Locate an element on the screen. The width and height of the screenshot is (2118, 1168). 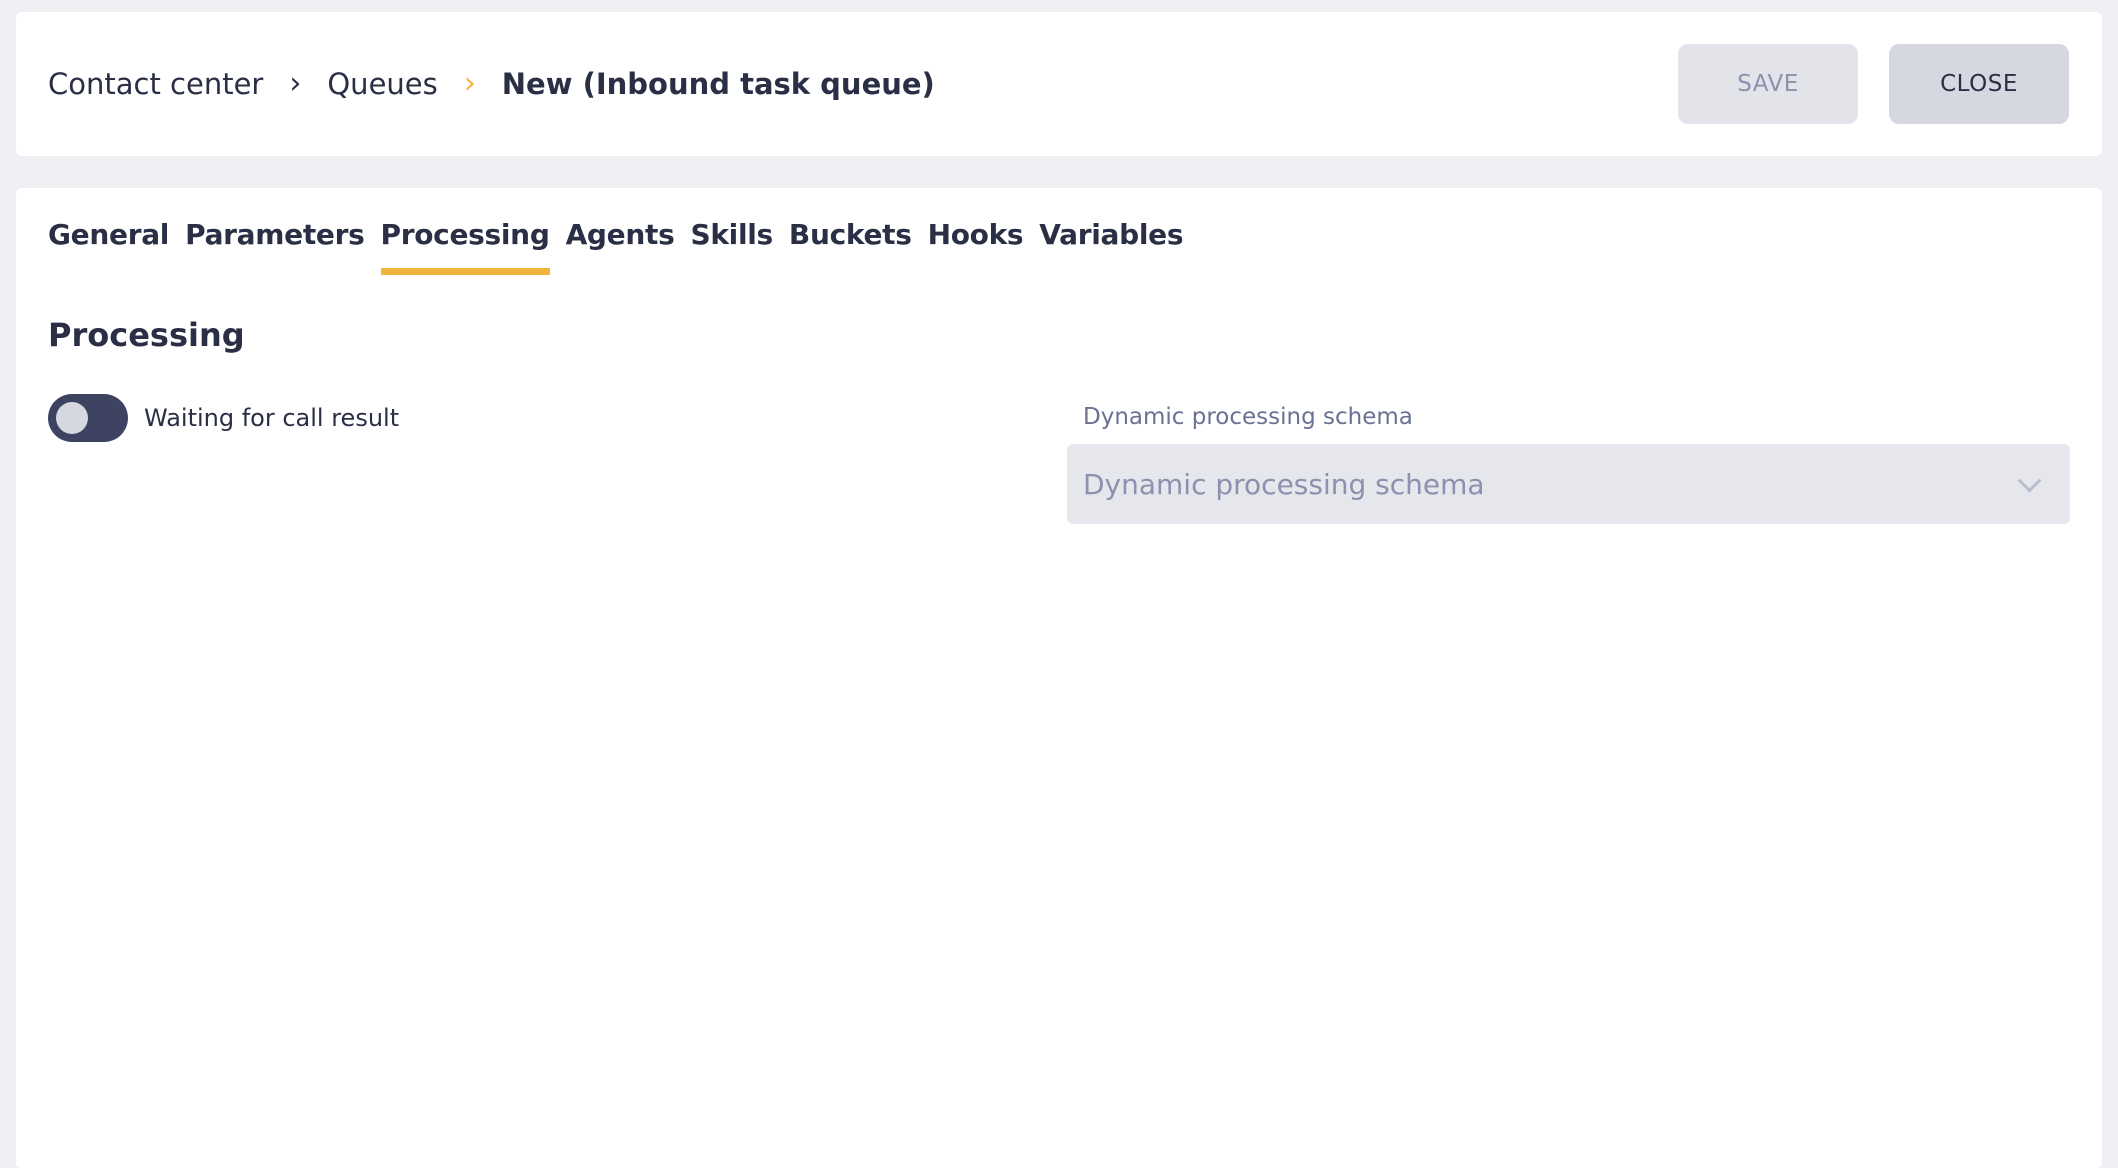
tab-buckets: Buckets is located at coordinates (850, 246).